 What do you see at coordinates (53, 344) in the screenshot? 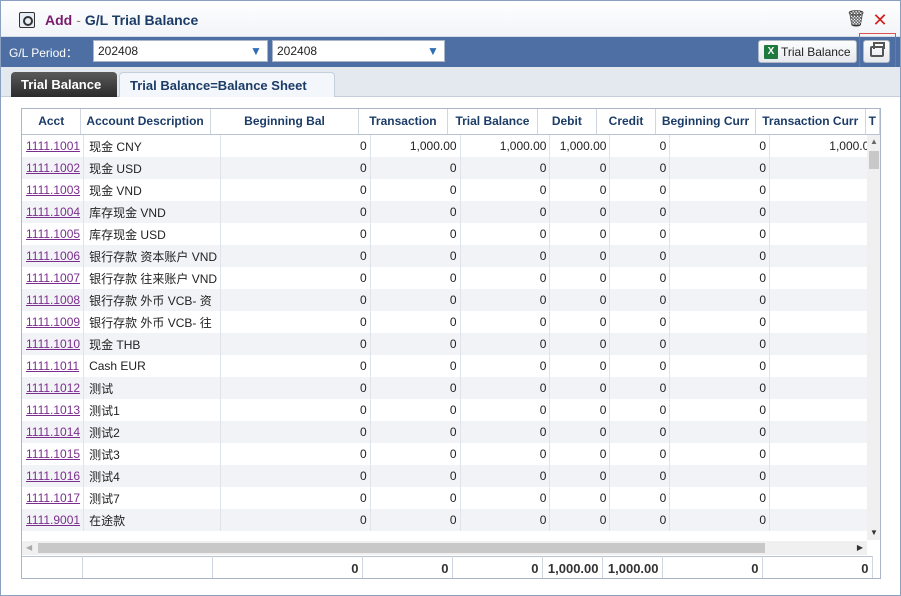
I see `account-number-link: 1111.1010` at bounding box center [53, 344].